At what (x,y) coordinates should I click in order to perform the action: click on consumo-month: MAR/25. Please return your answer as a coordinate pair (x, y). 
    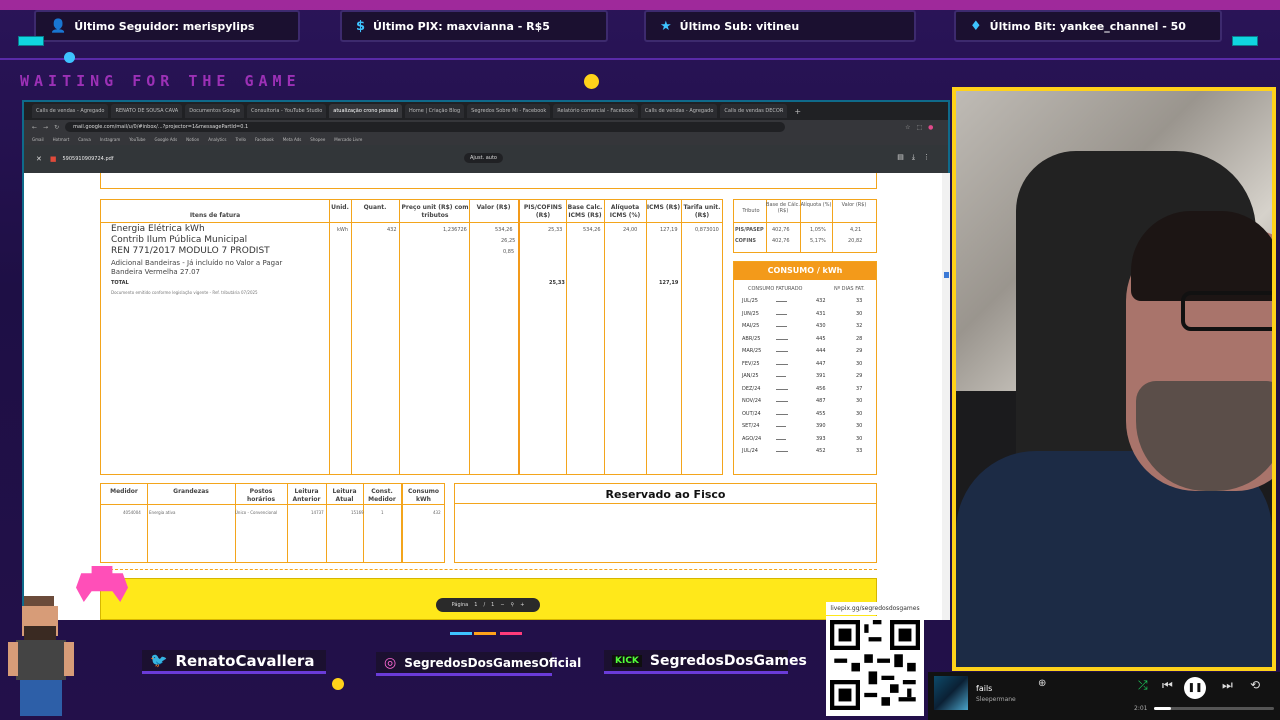
    Looking at the image, I should click on (752, 351).